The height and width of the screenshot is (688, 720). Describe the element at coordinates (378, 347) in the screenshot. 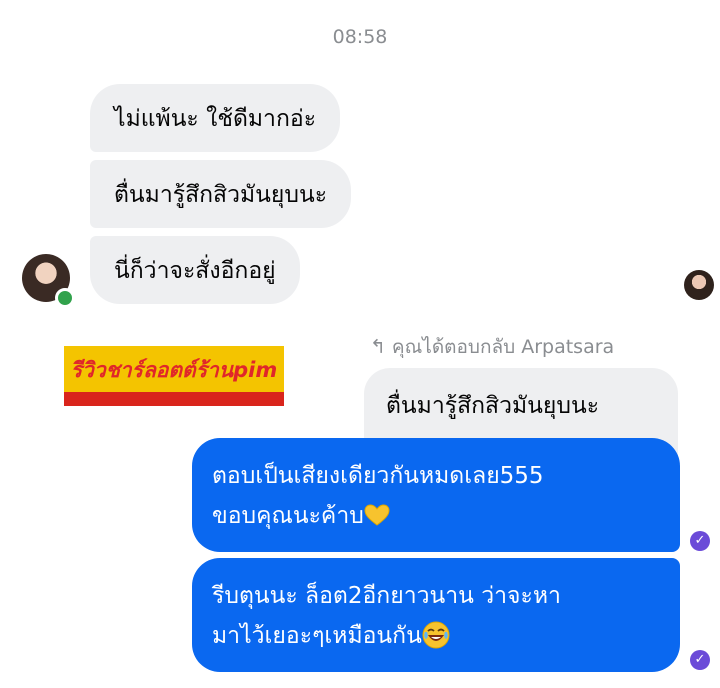

I see `reply-arrow-icon: ↰` at that location.